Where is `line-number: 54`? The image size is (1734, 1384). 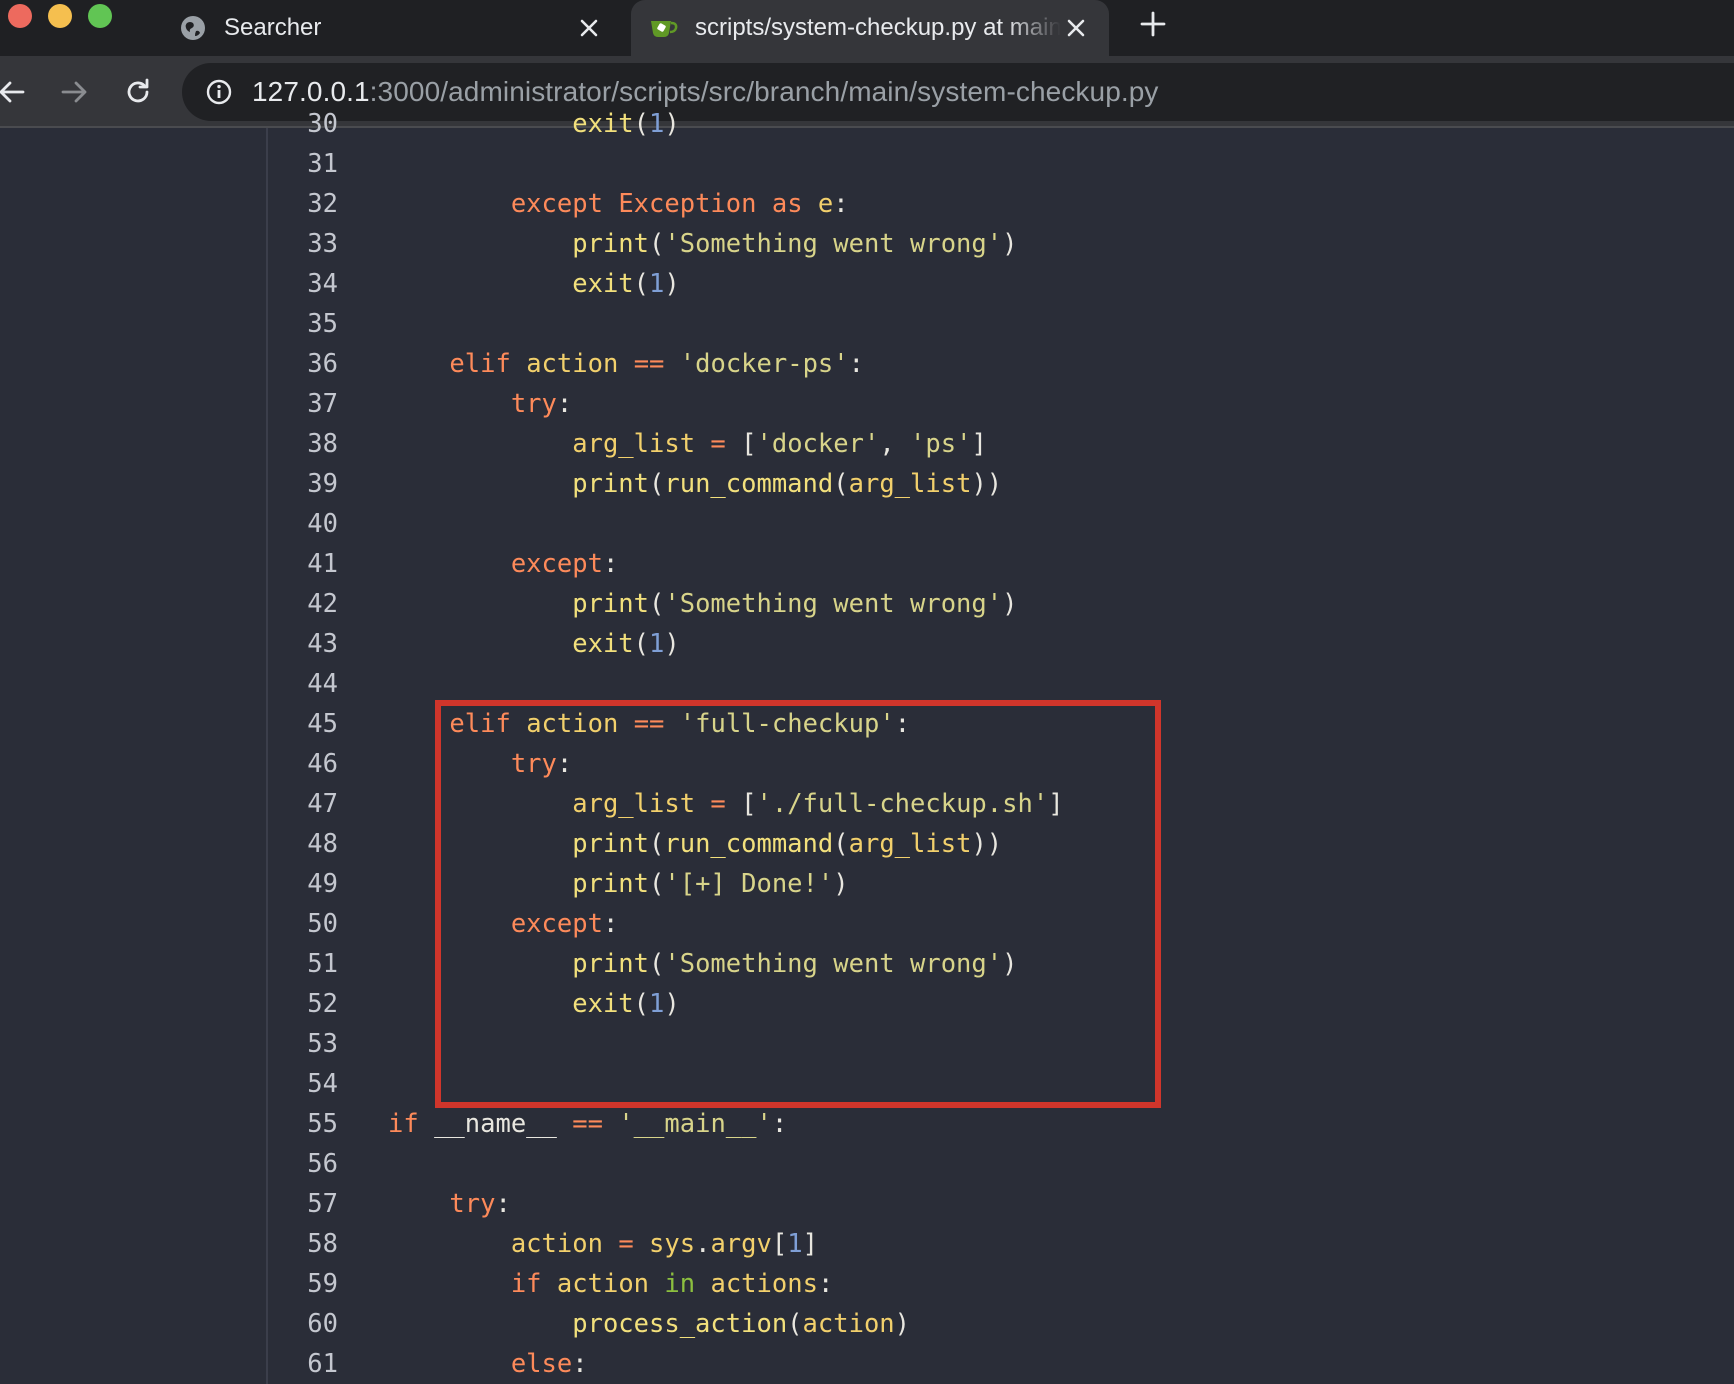
line-number: 54 is located at coordinates (303, 1084).